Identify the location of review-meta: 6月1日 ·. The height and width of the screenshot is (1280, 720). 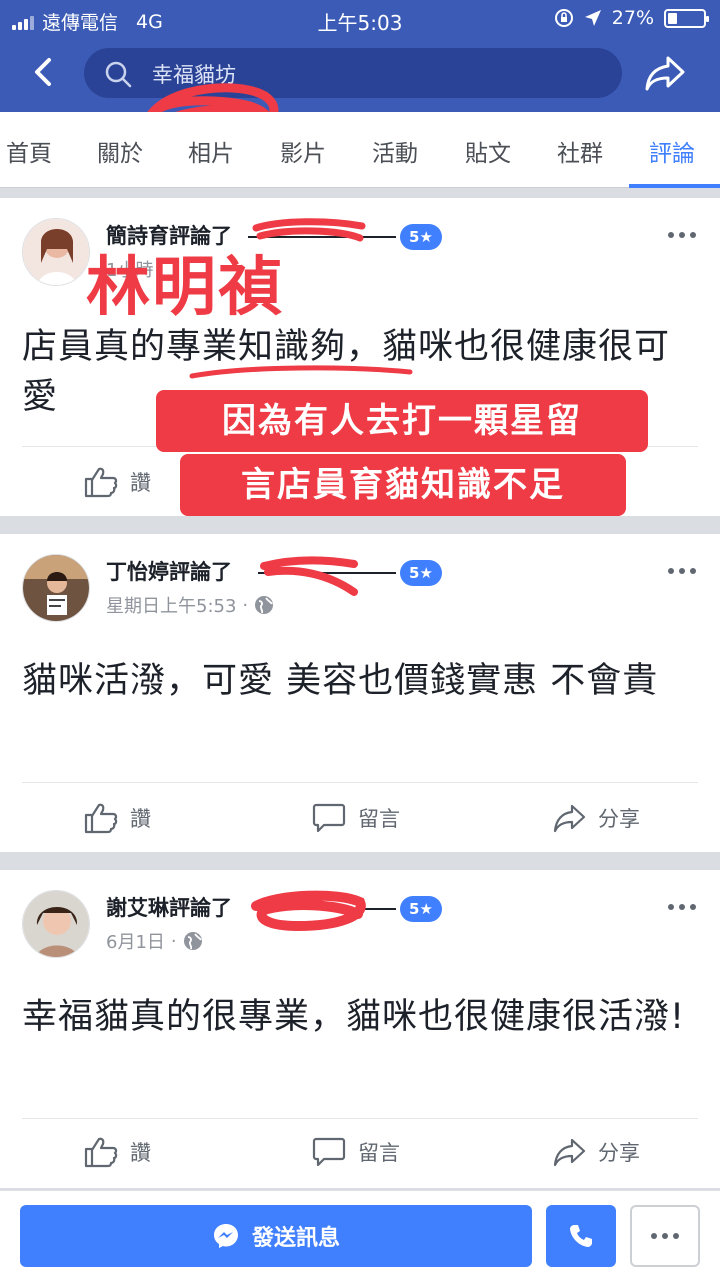
(154, 941).